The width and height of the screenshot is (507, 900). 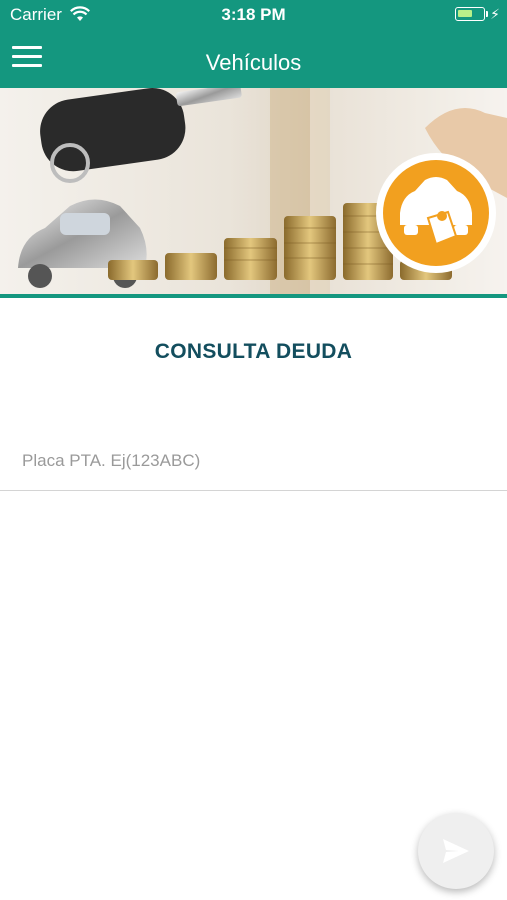 What do you see at coordinates (253, 62) in the screenshot?
I see `page-title: Vehículos` at bounding box center [253, 62].